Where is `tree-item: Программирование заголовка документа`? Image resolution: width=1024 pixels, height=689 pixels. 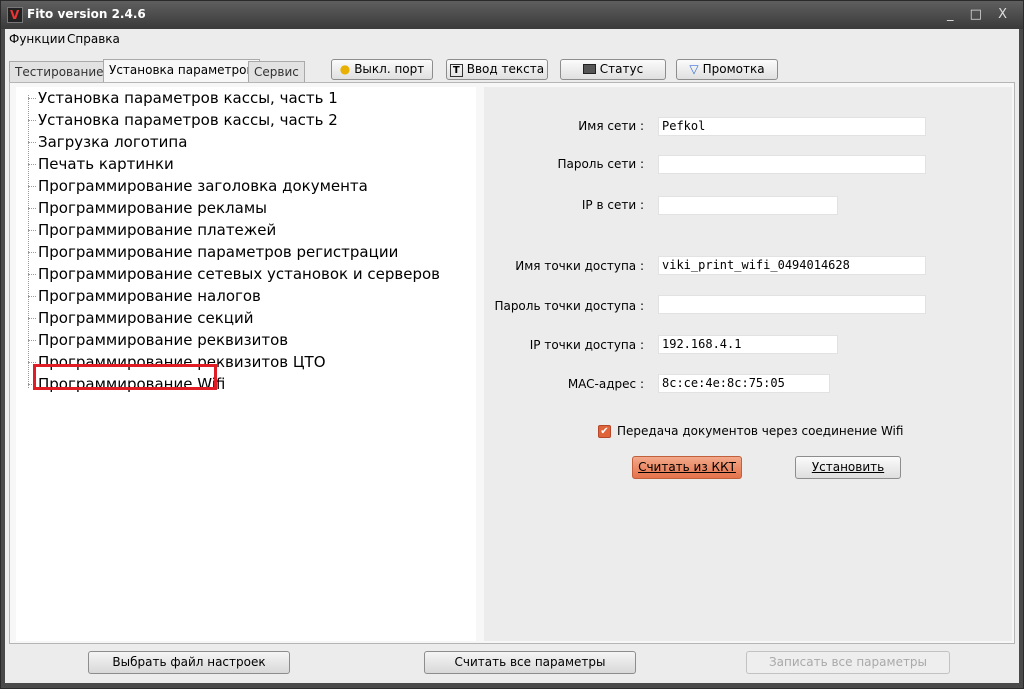
tree-item: Программирование заголовка документа is located at coordinates (203, 186).